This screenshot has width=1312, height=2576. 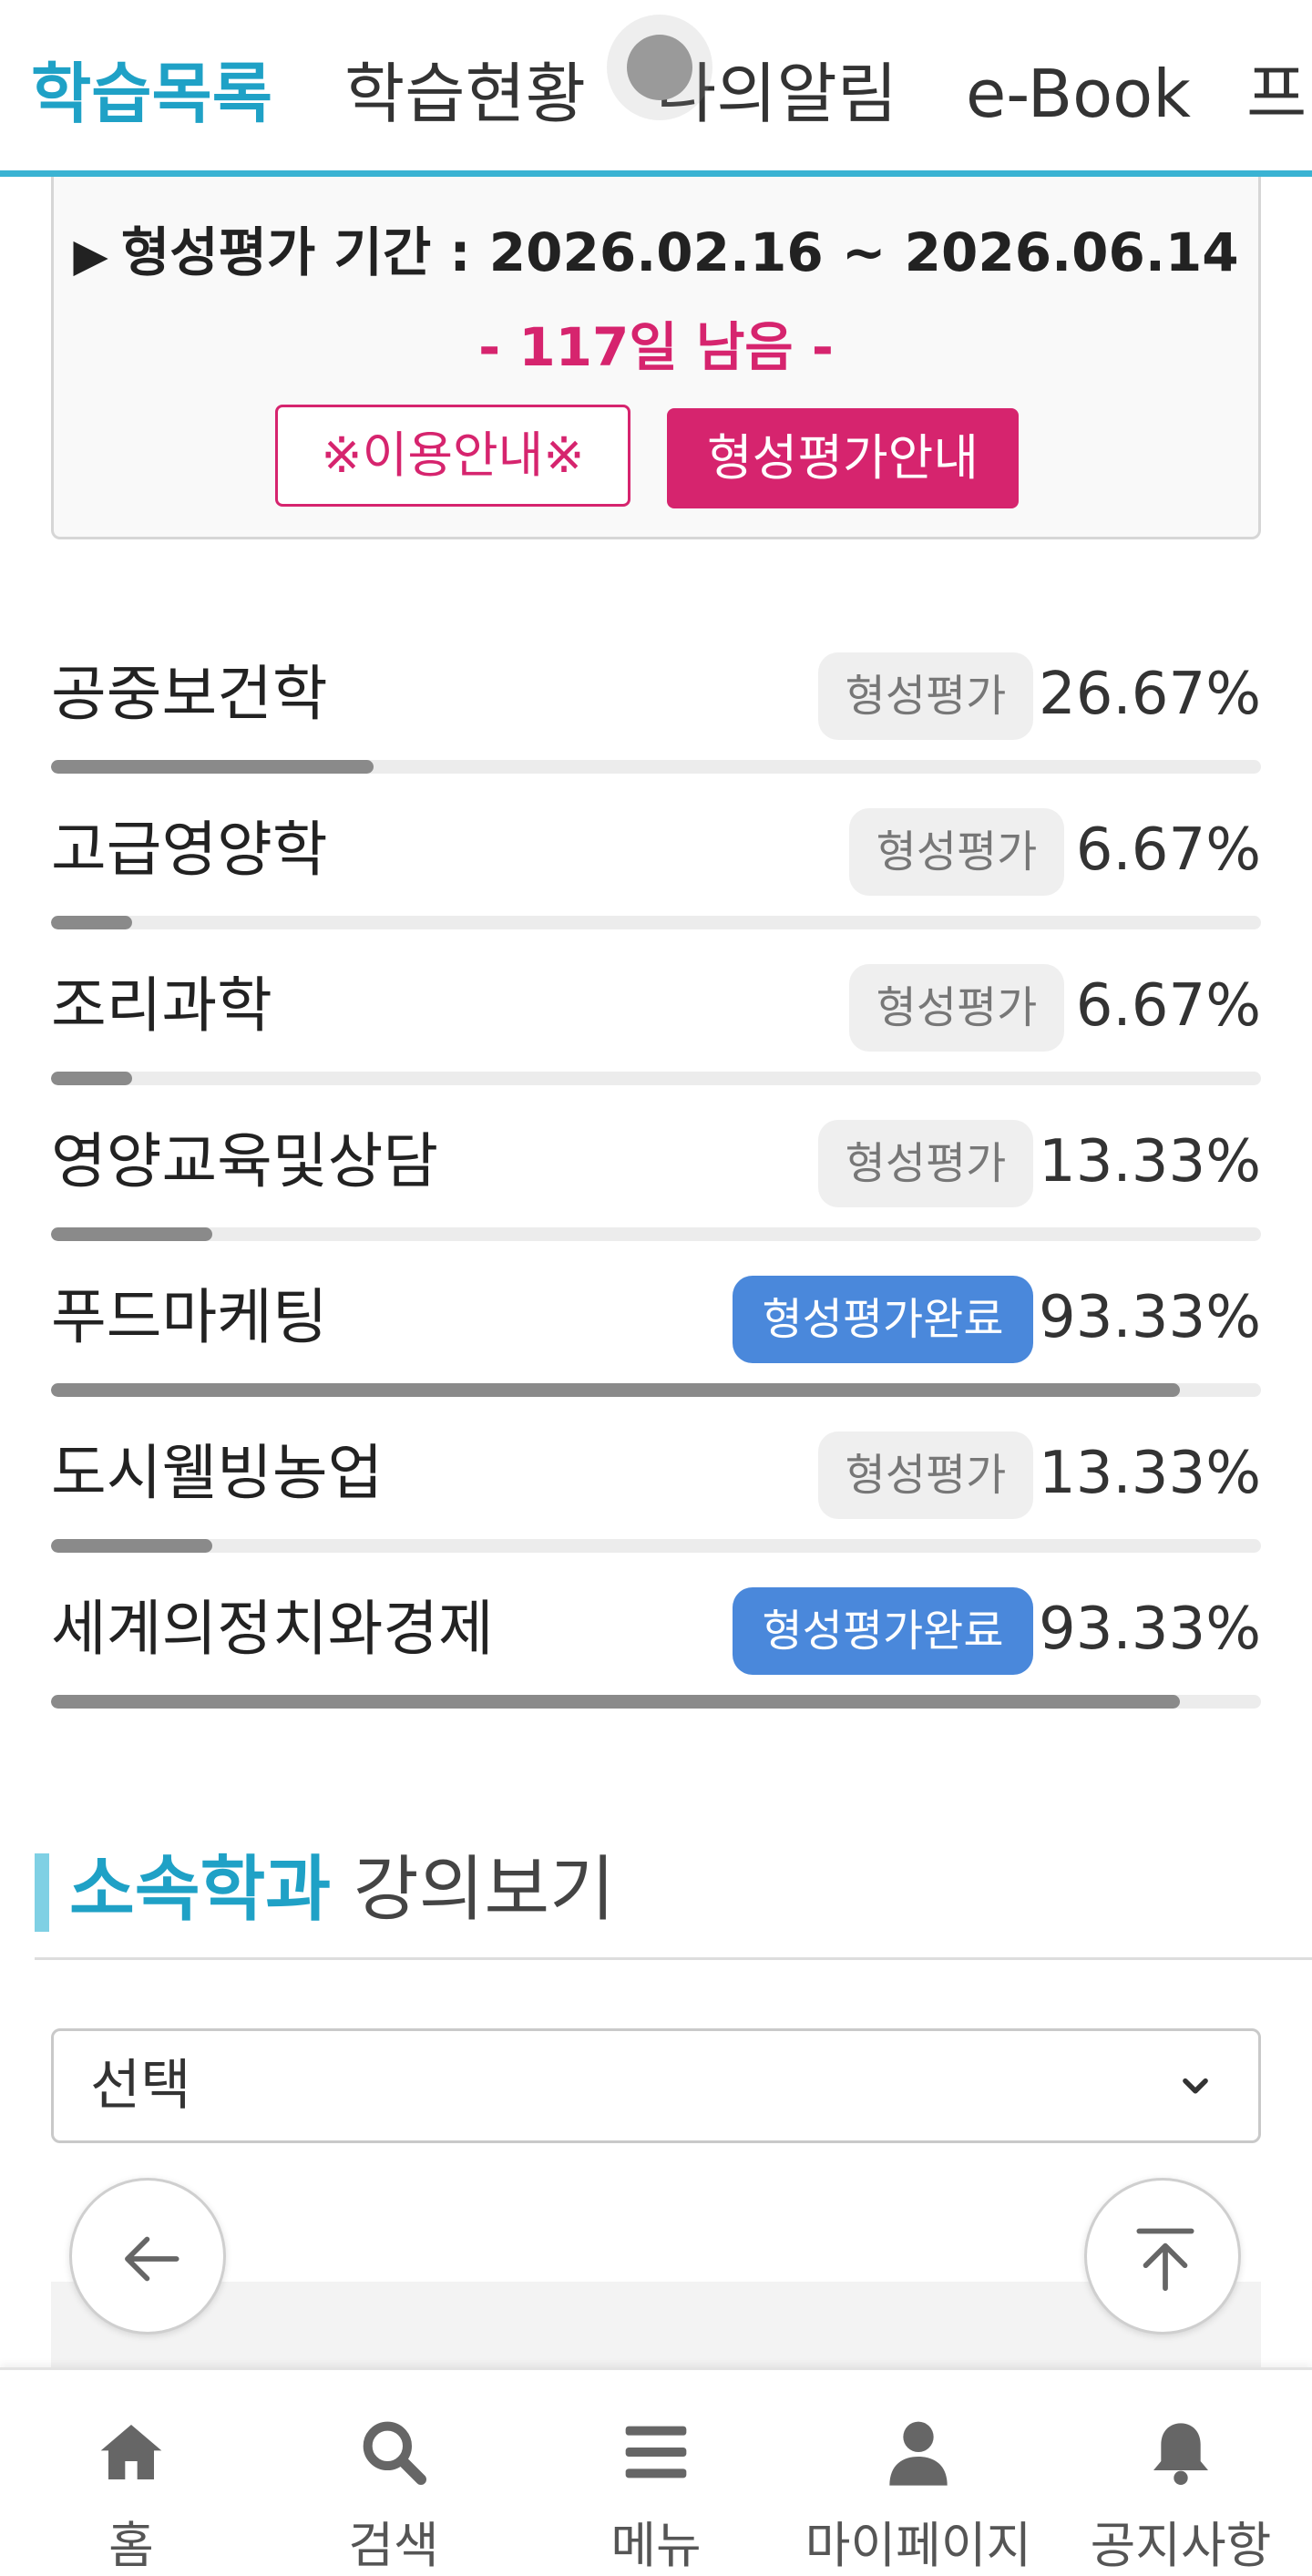 What do you see at coordinates (42, 1892) in the screenshot?
I see `section-title-marker` at bounding box center [42, 1892].